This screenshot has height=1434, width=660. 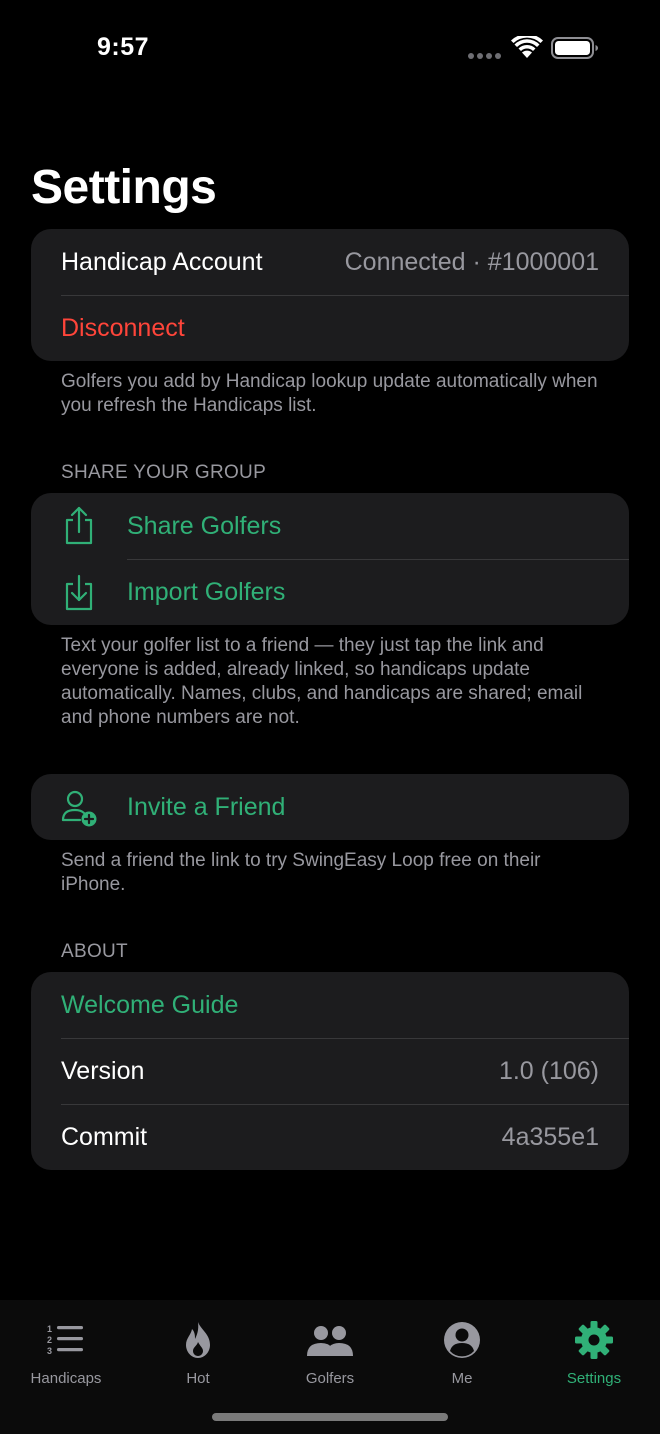 I want to click on flame-icon, so click(x=198, y=1340).